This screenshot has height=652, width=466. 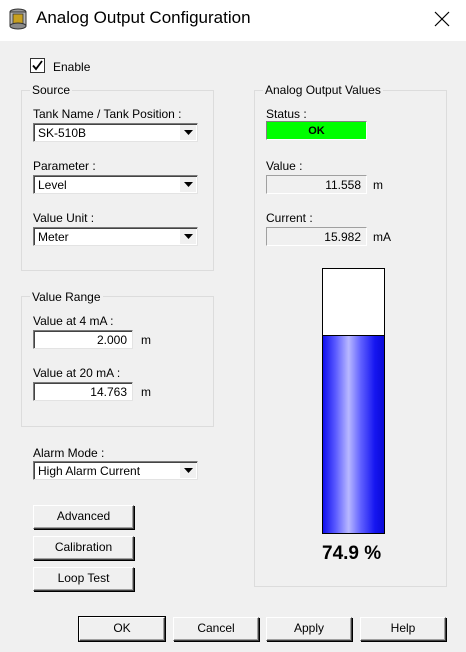 I want to click on close-button, so click(x=442, y=19).